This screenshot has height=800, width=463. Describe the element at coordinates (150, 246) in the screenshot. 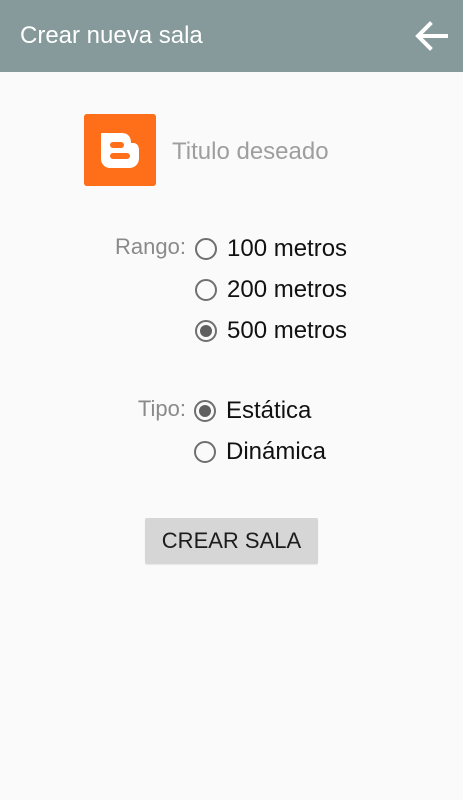

I see `range-label: Rango:` at that location.